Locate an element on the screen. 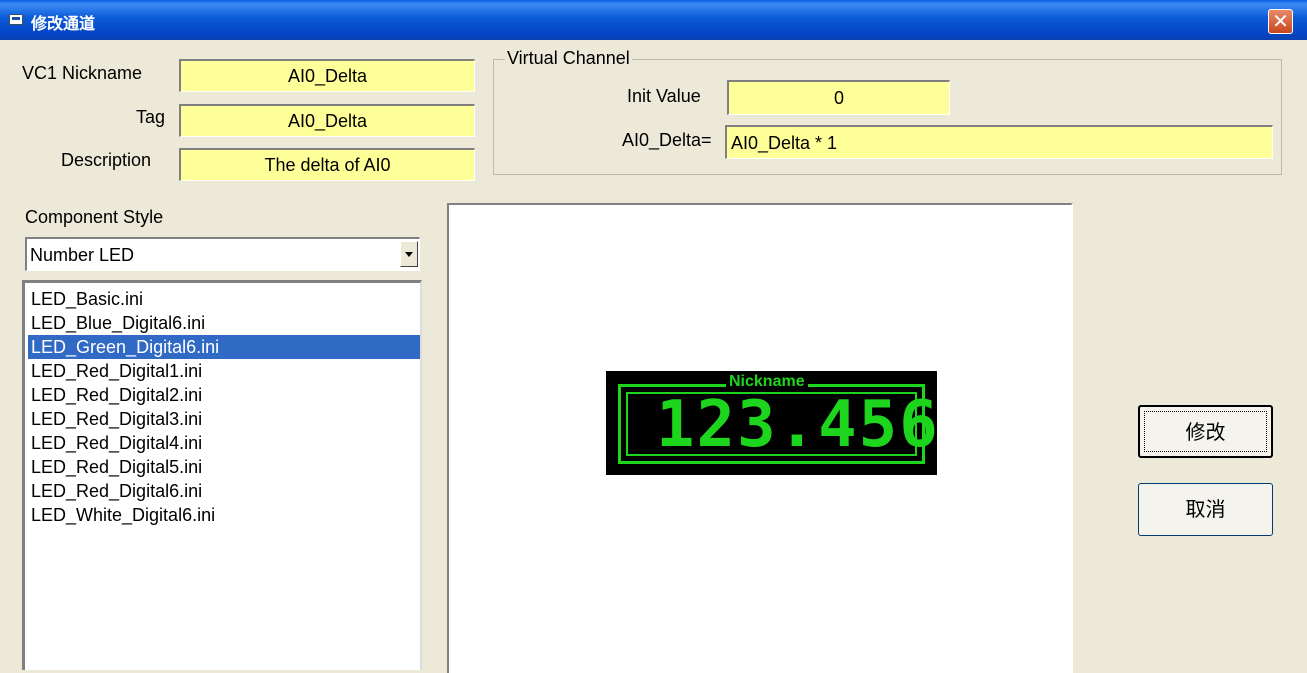  component-style-value: Number LED is located at coordinates (82, 255).